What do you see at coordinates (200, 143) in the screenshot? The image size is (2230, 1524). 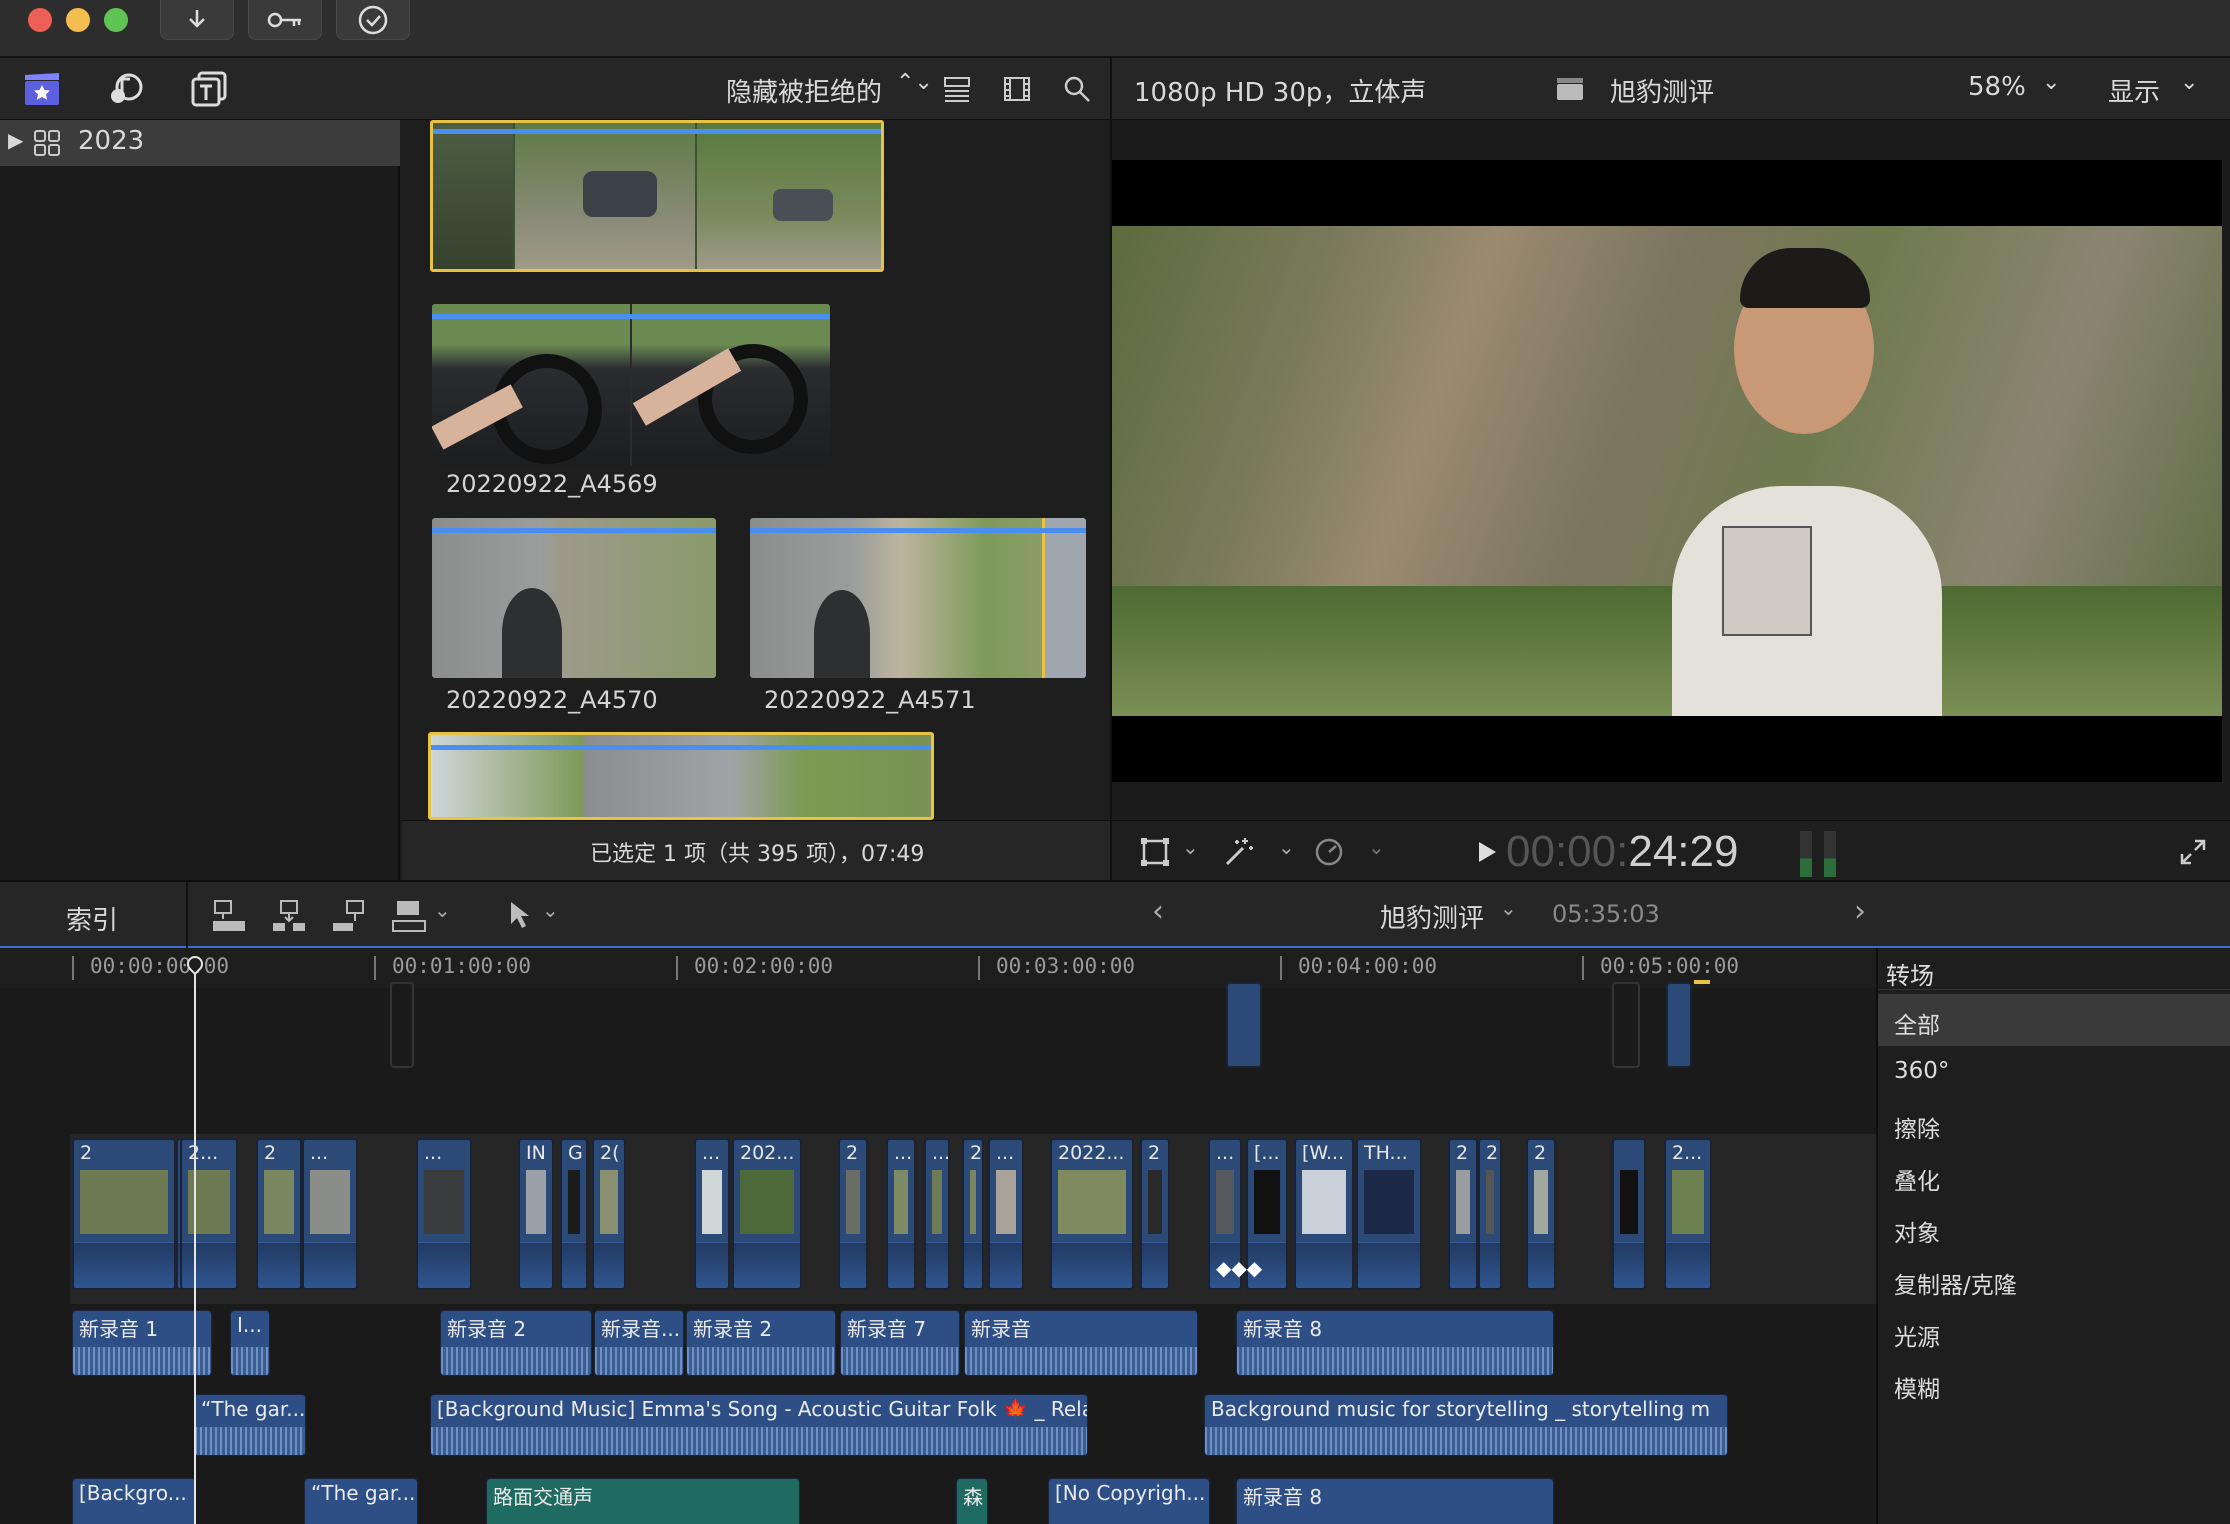 I see `event-row: ▶ 2023` at bounding box center [200, 143].